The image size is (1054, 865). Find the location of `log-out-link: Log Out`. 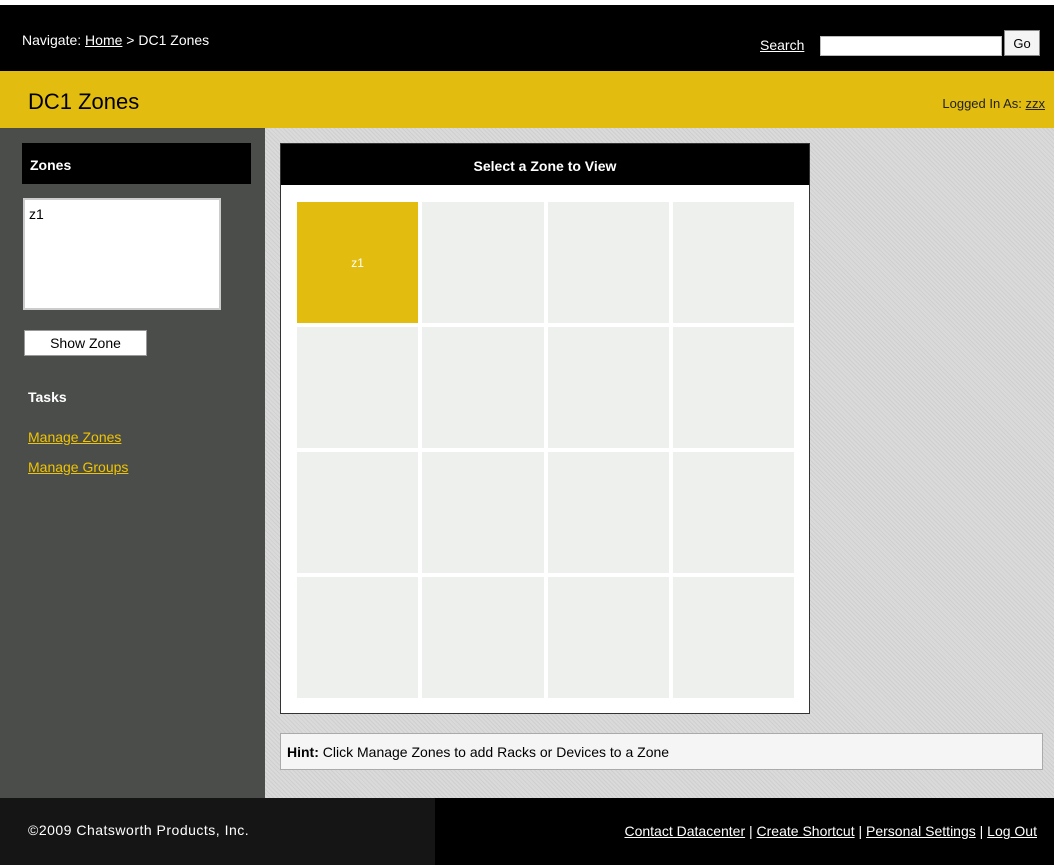

log-out-link: Log Out is located at coordinates (1012, 831).